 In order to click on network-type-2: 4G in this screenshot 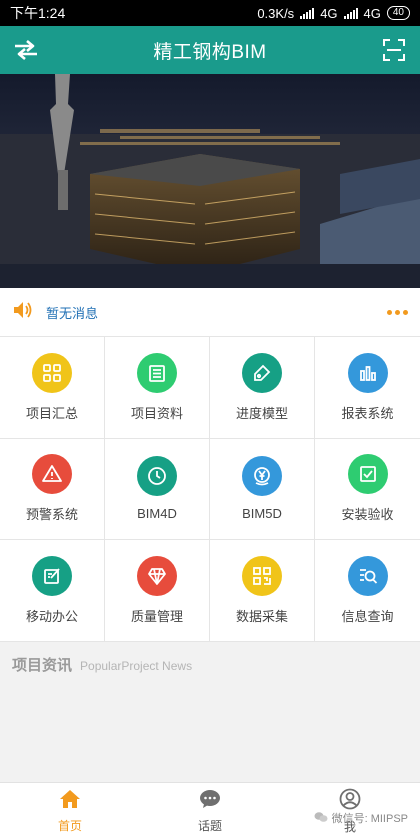, I will do `click(372, 13)`.